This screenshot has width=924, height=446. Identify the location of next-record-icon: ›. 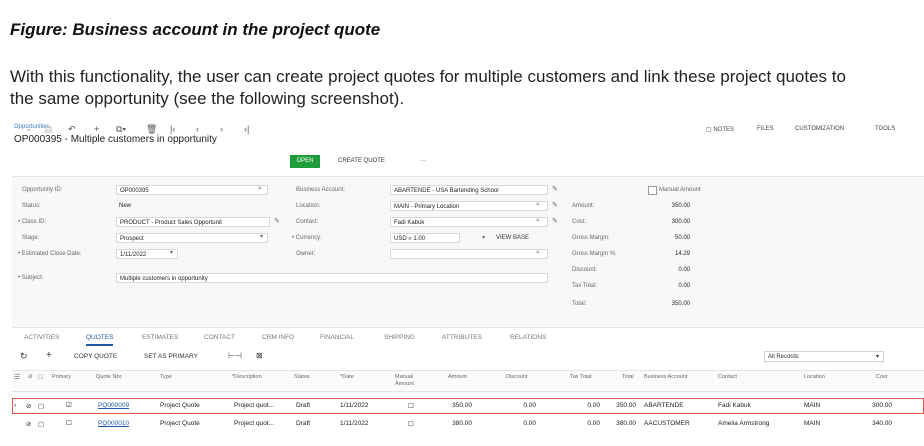
(221, 129).